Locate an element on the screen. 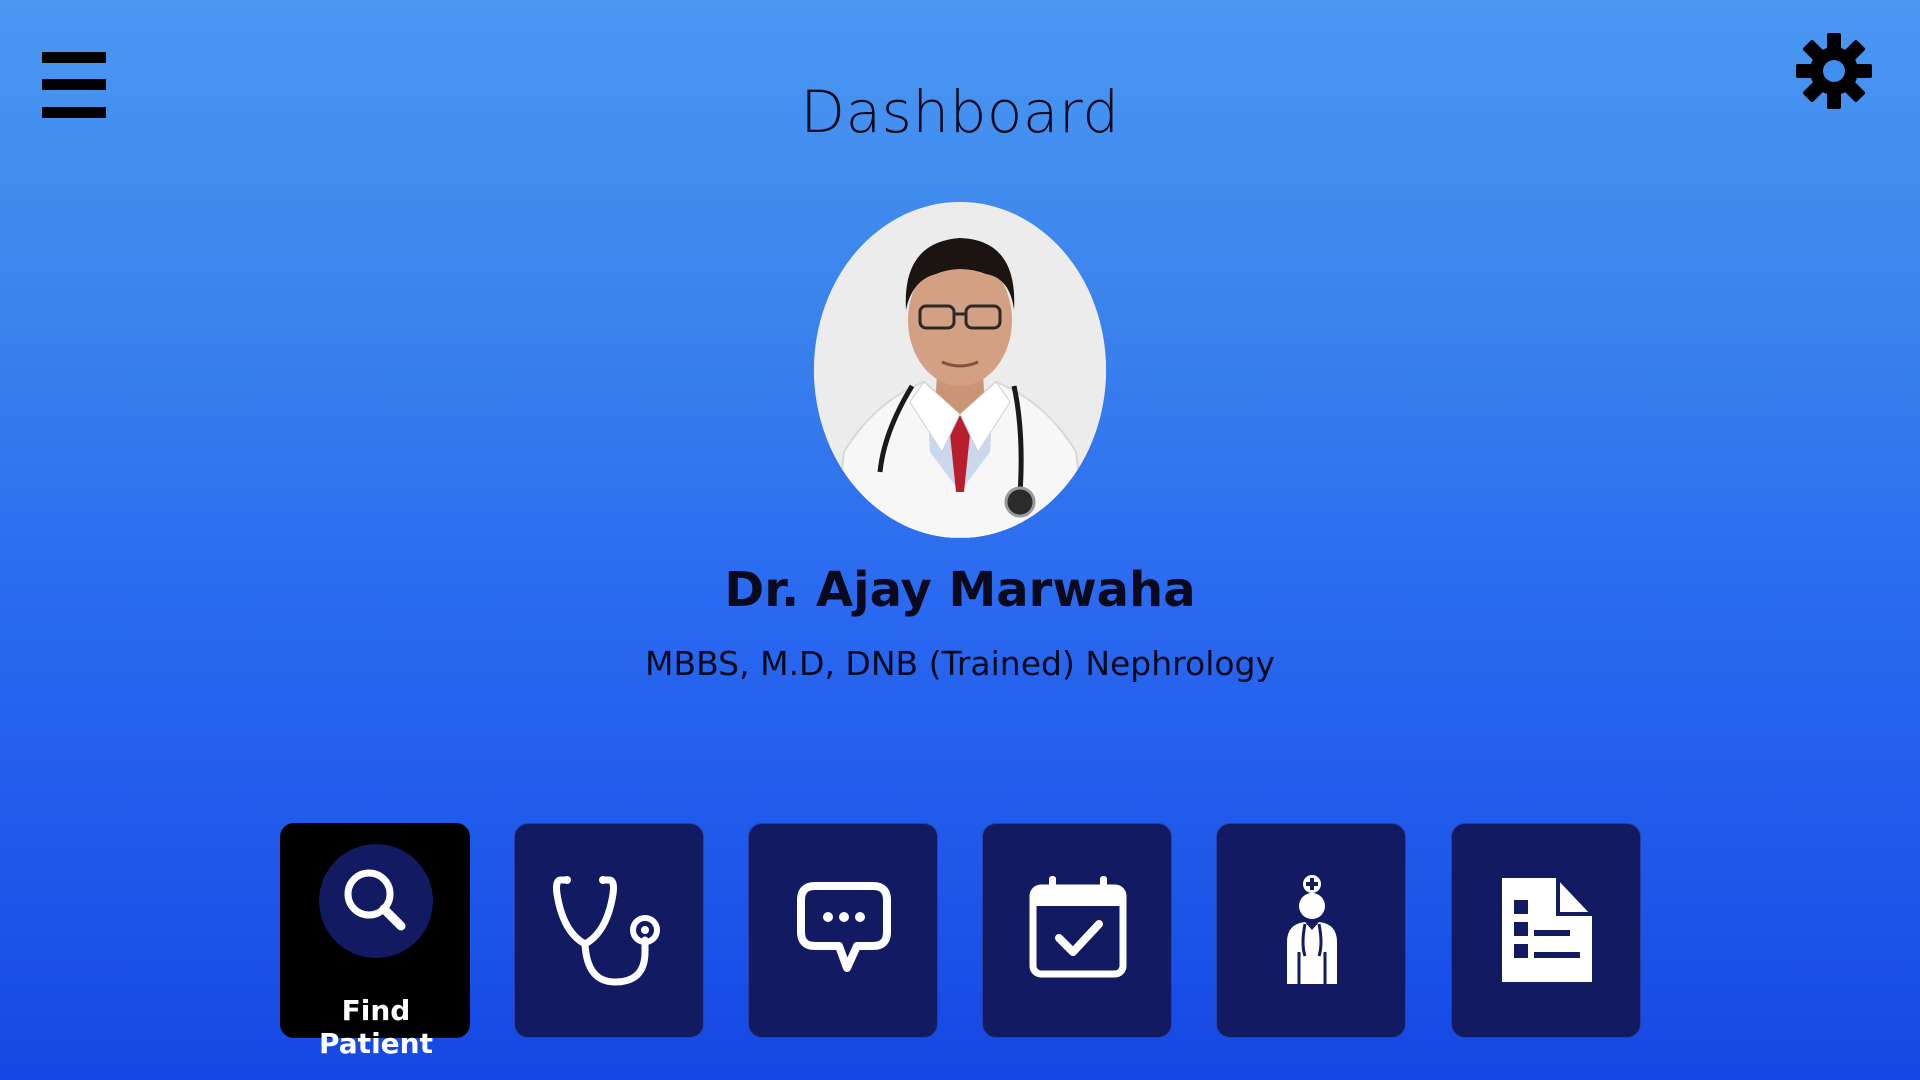 This screenshot has height=1080, width=1920. doctor-name: Dr. Ajay Marwaha is located at coordinates (960, 590).